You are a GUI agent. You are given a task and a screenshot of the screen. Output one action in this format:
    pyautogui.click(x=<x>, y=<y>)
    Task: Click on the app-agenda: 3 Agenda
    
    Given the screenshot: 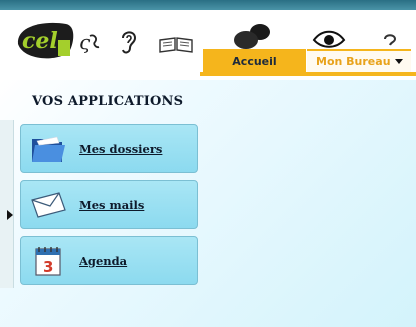 What is the action you would take?
    pyautogui.click(x=109, y=260)
    